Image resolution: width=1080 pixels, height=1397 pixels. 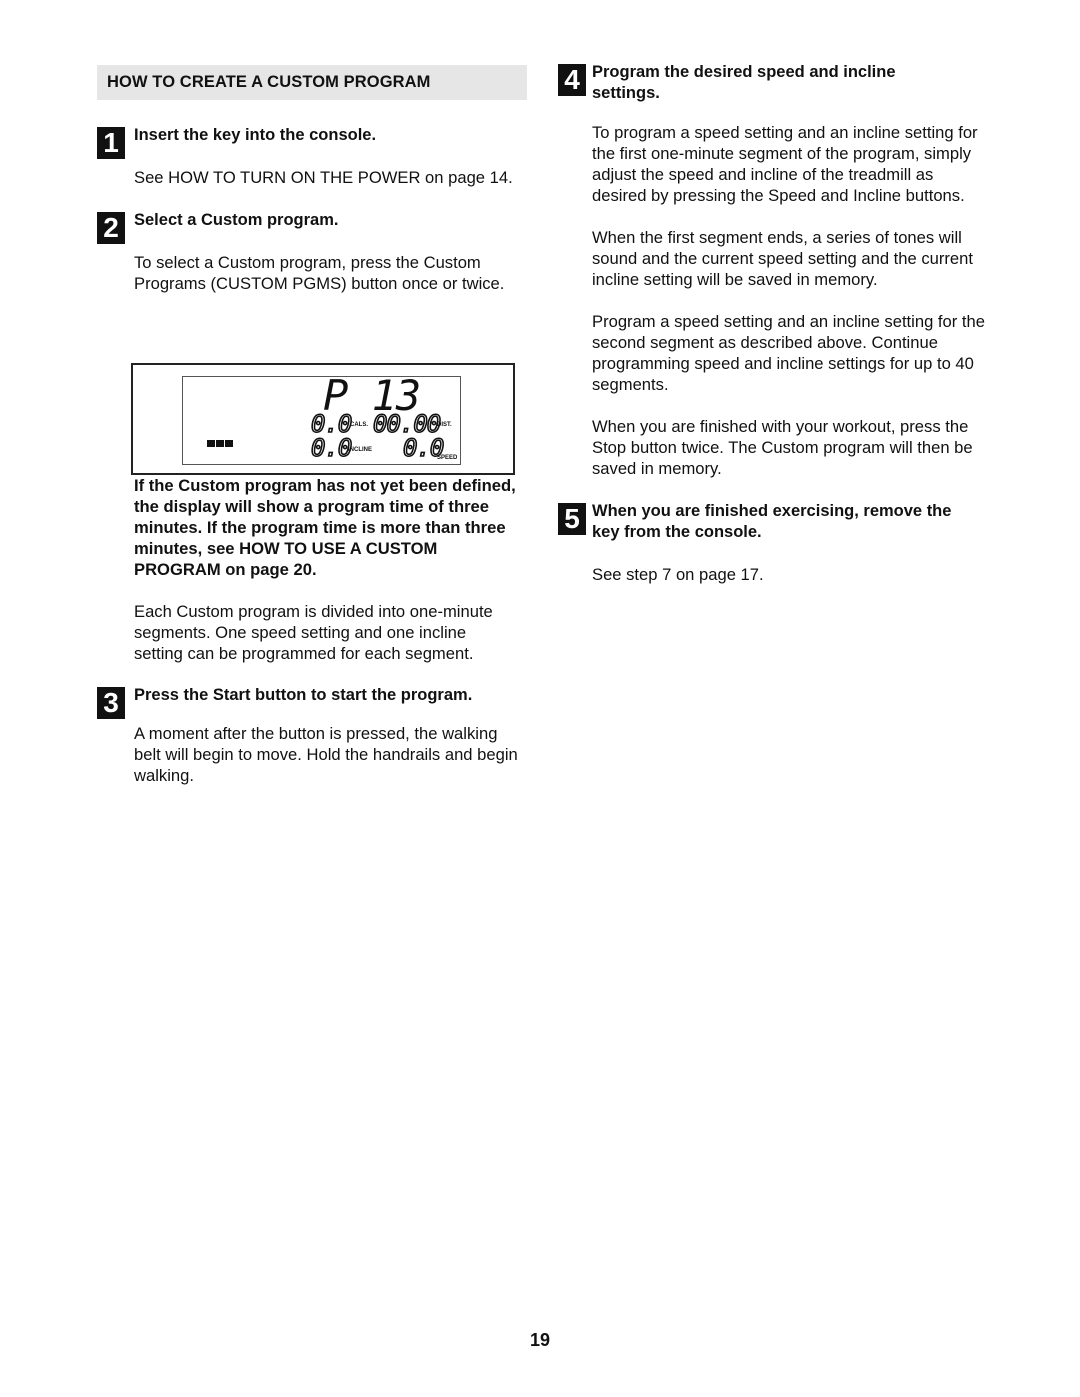 What do you see at coordinates (444, 425) in the screenshot?
I see `distance-label: DIST.` at bounding box center [444, 425].